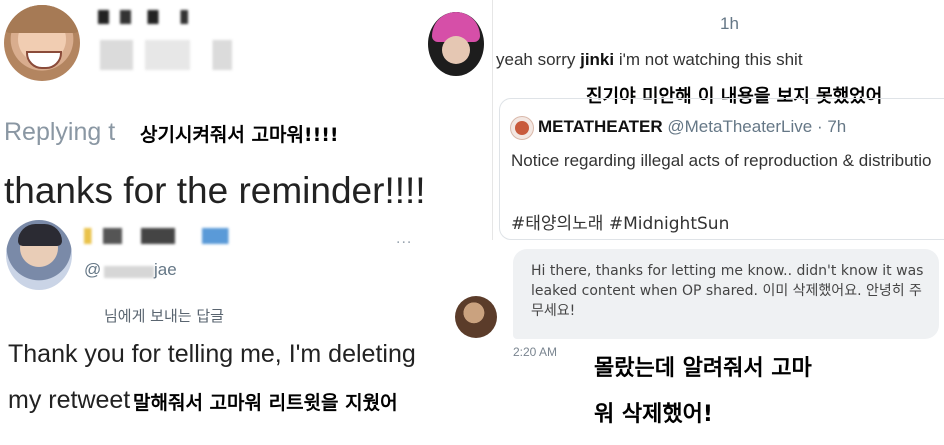  I want to click on reply-line-2: my retweet, so click(69, 400).